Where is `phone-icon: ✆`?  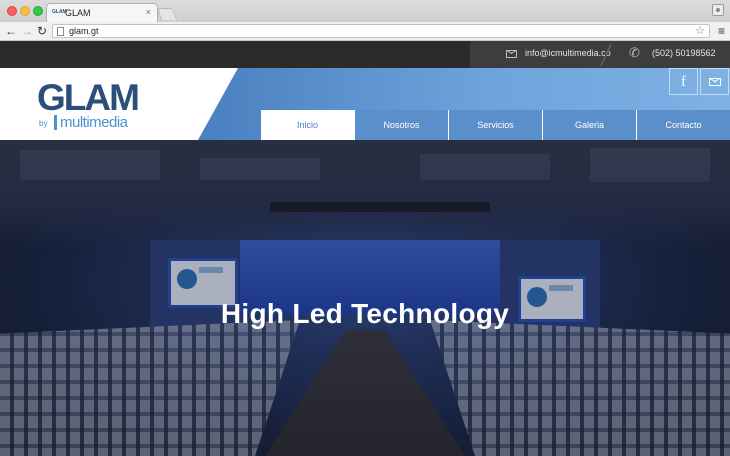
phone-icon: ✆ is located at coordinates (634, 52).